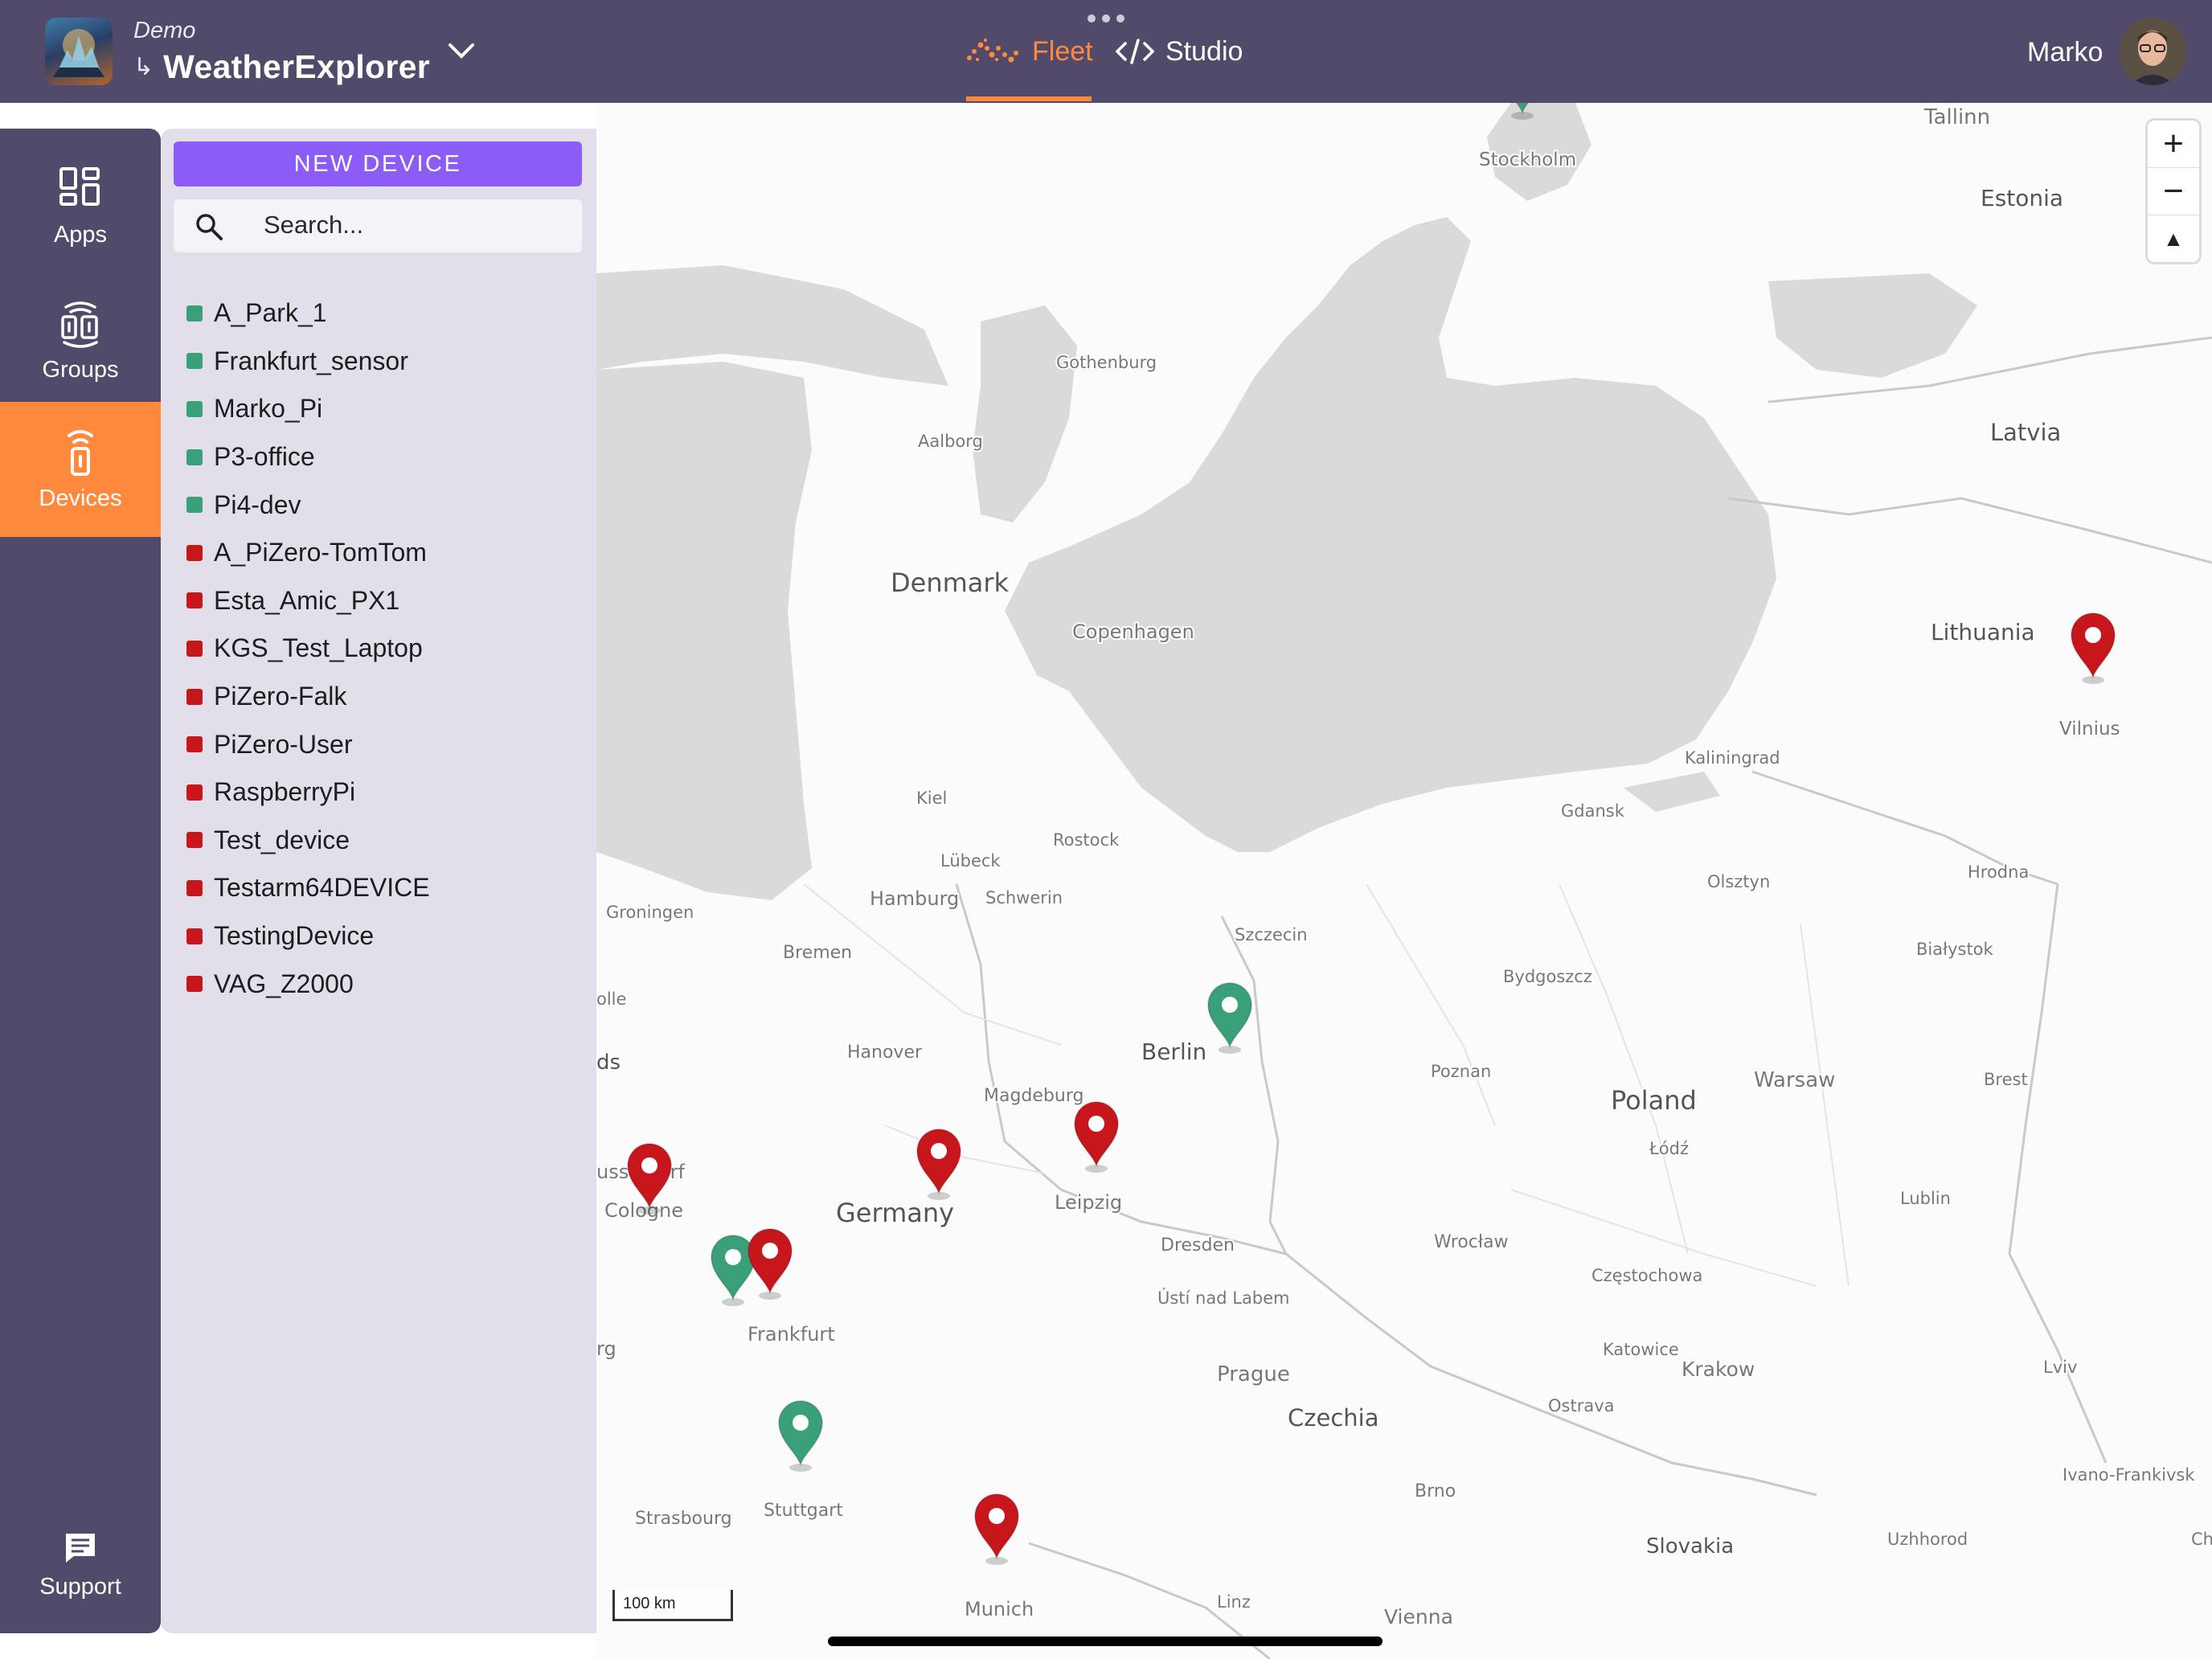  I want to click on device-item: RaspberryPi, so click(308, 792).